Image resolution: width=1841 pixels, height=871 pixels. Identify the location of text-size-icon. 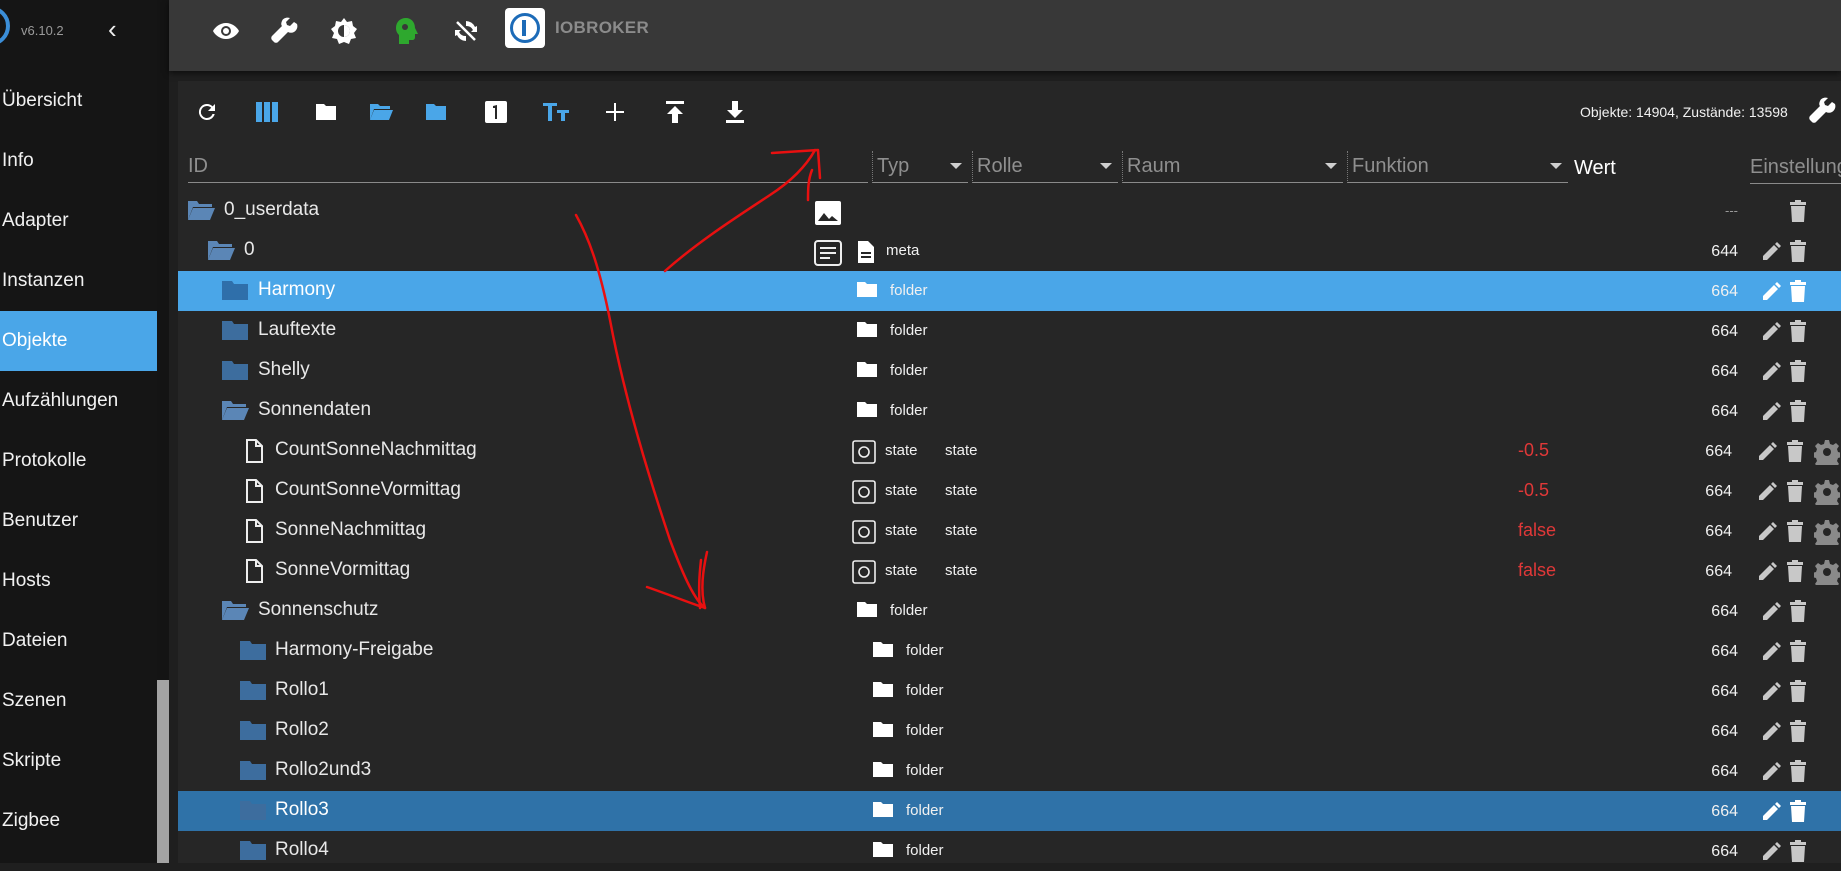
(556, 112).